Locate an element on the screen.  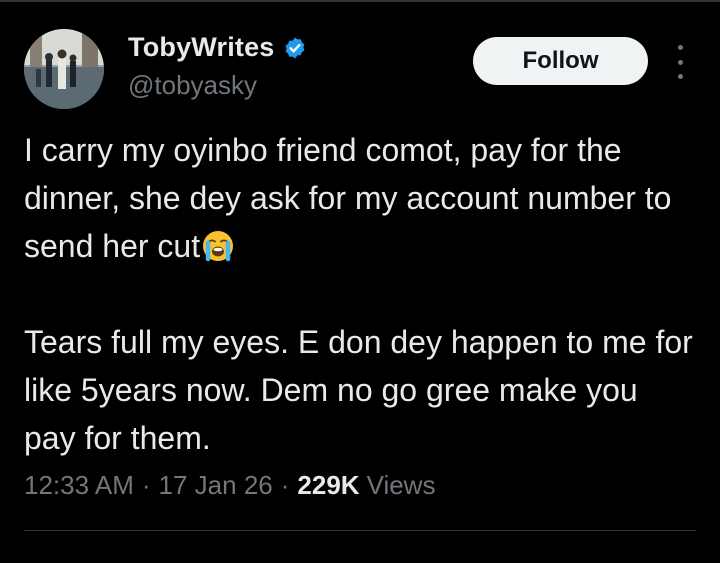
author-display-name: TobyWrites is located at coordinates (201, 47).